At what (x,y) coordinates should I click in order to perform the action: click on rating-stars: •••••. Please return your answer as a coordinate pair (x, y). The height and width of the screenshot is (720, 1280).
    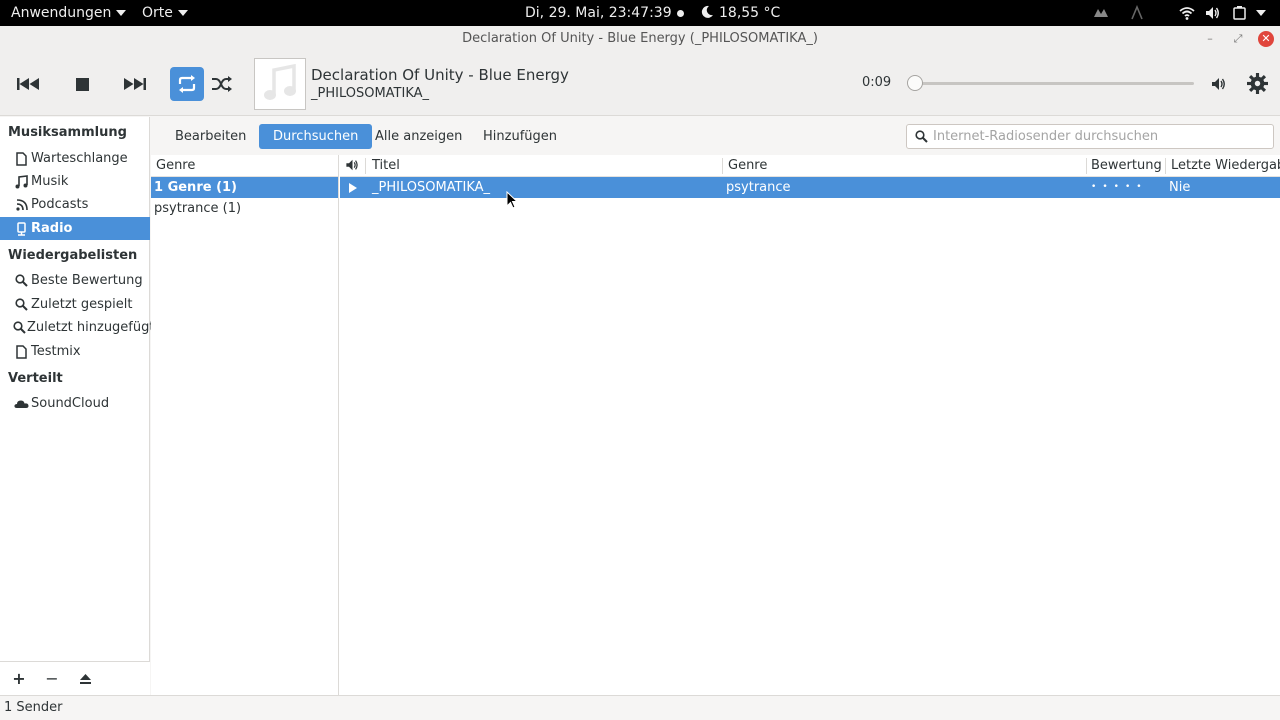
    Looking at the image, I should click on (1119, 187).